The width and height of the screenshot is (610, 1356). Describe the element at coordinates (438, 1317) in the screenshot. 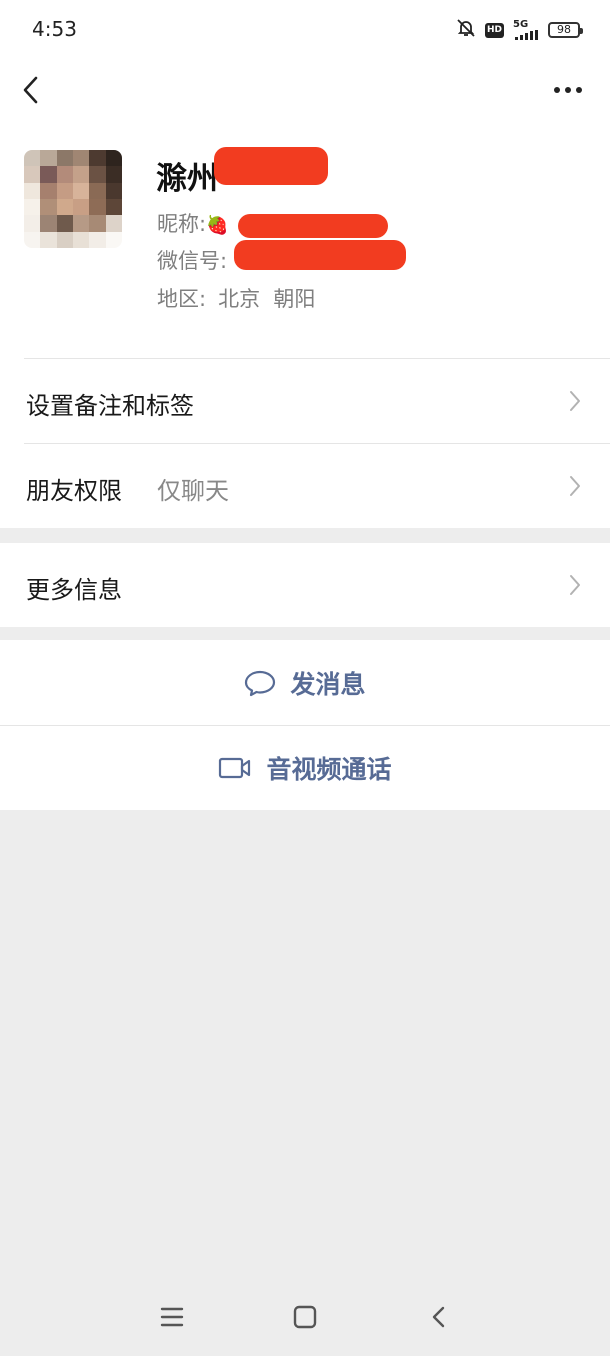

I see `back-icon` at that location.